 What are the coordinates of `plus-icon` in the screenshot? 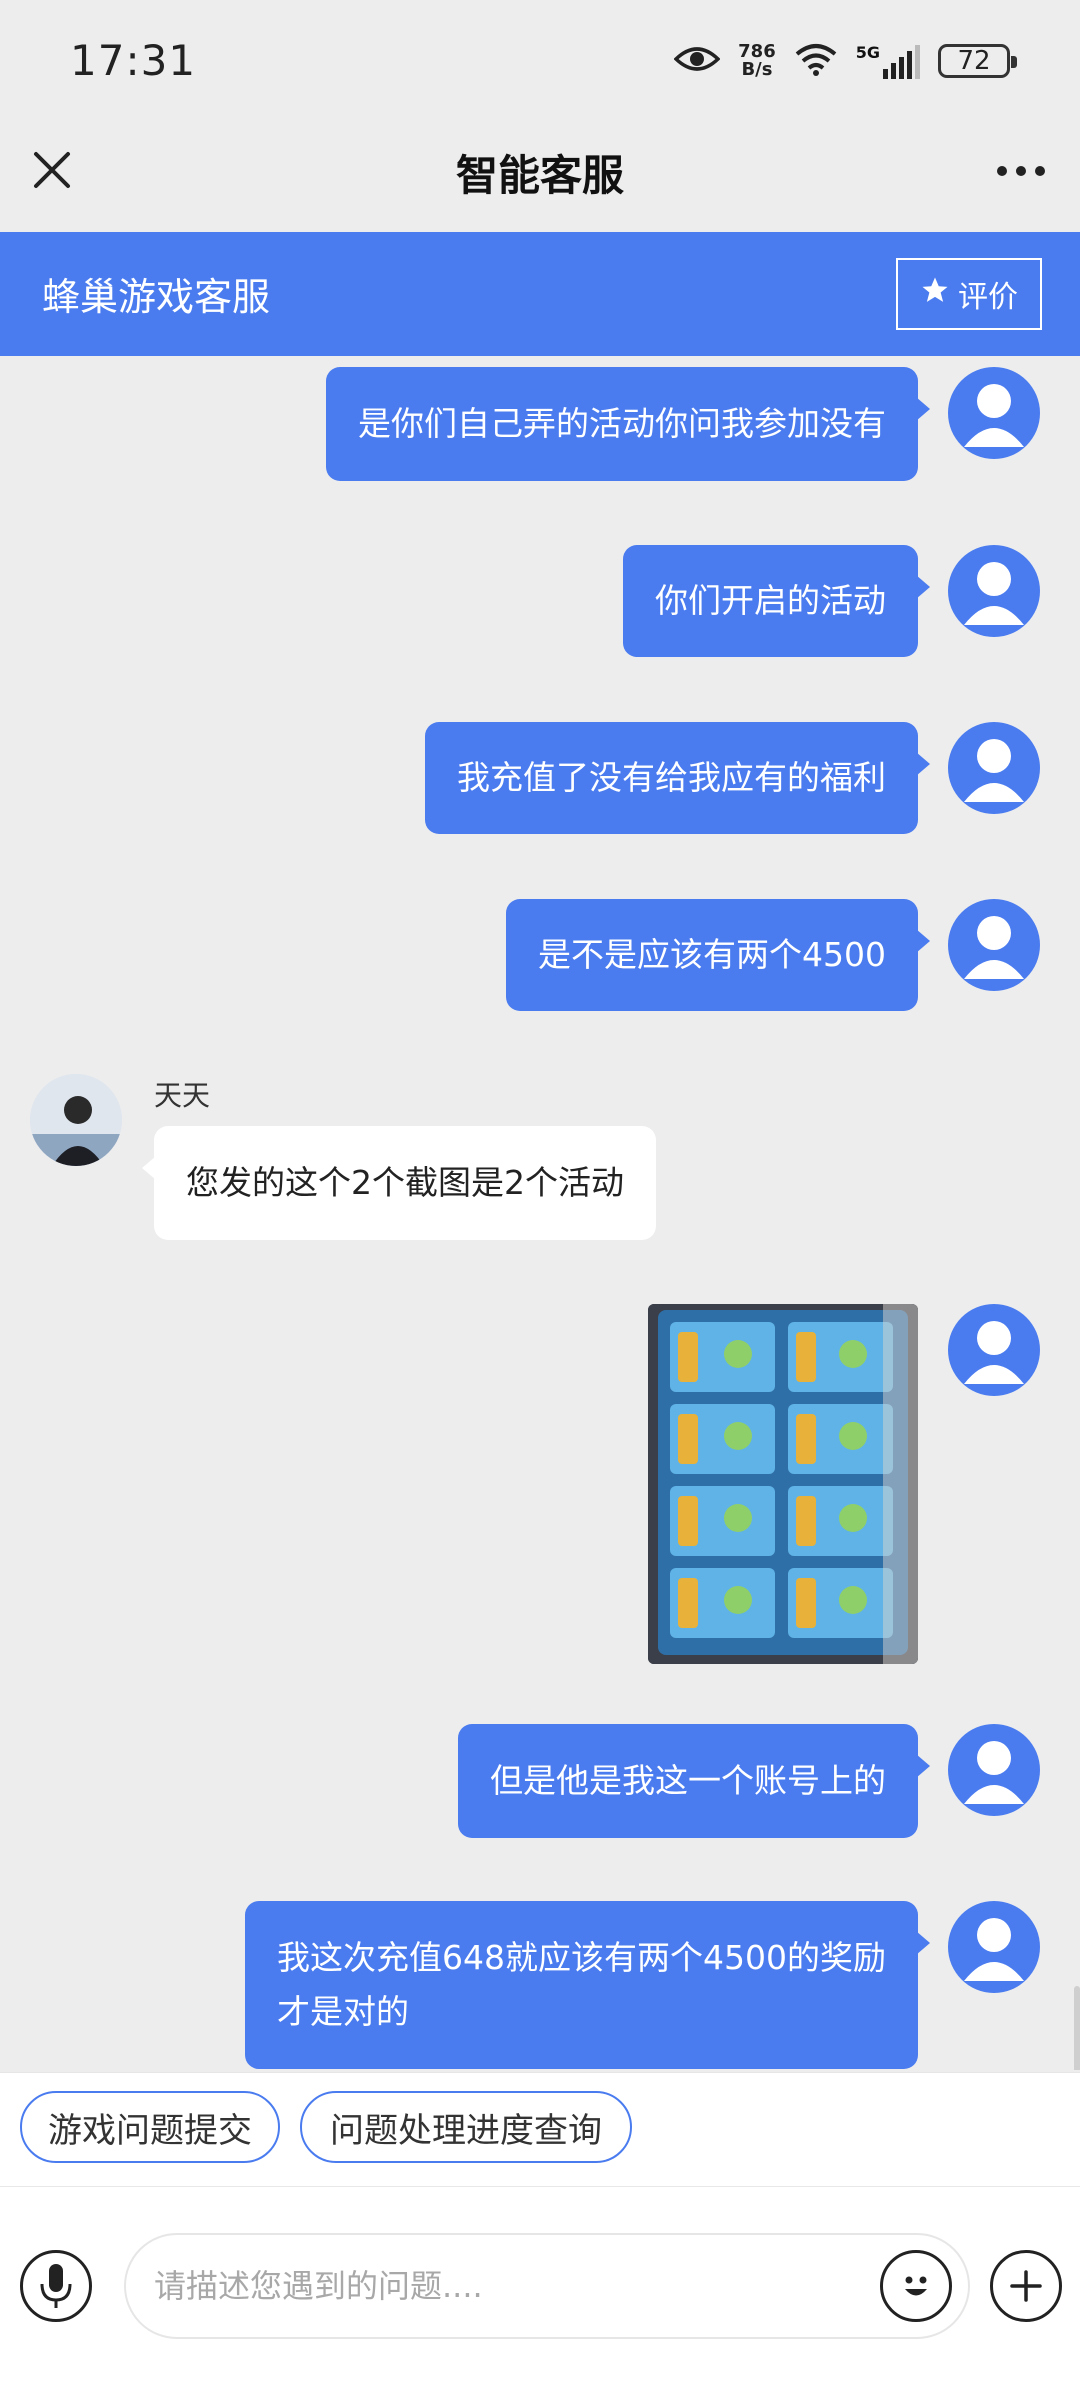 It's located at (1026, 2286).